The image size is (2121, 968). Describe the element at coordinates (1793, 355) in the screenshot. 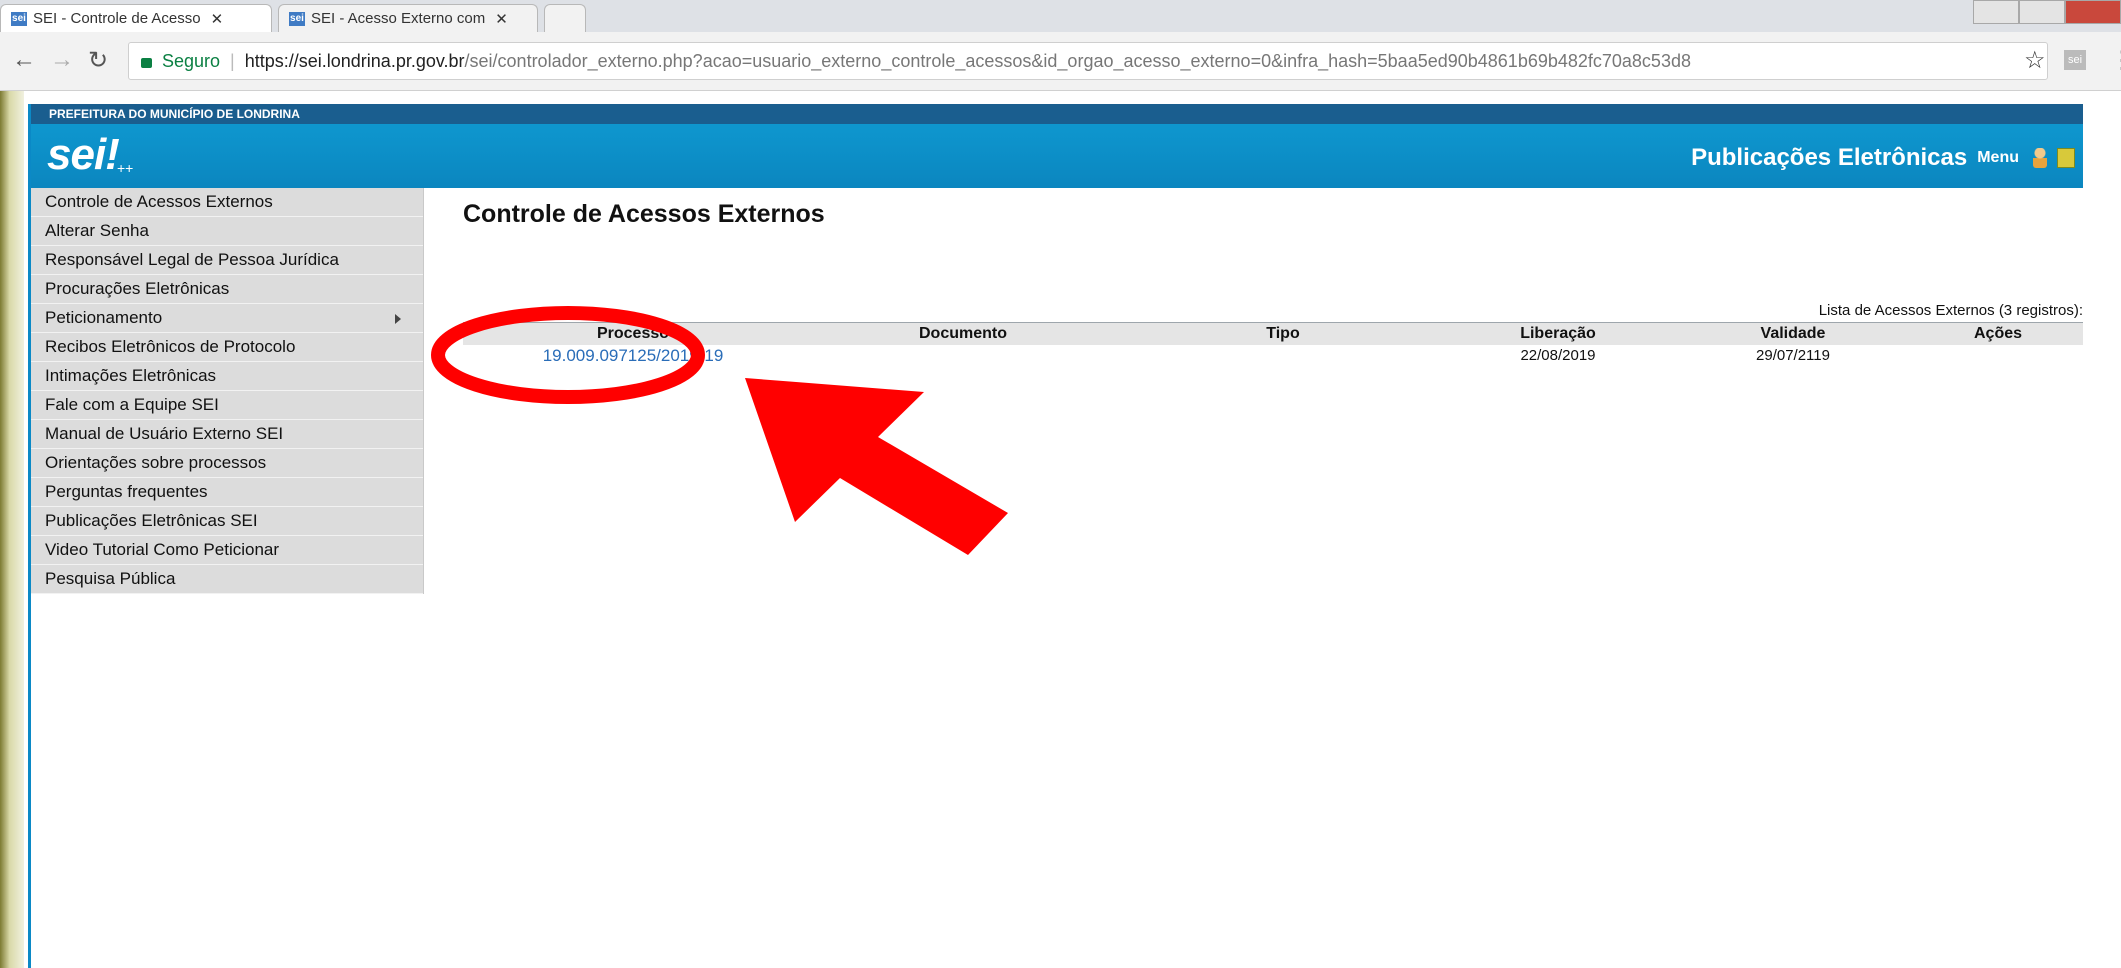

I see `validade-cell: 29/07/2119` at that location.